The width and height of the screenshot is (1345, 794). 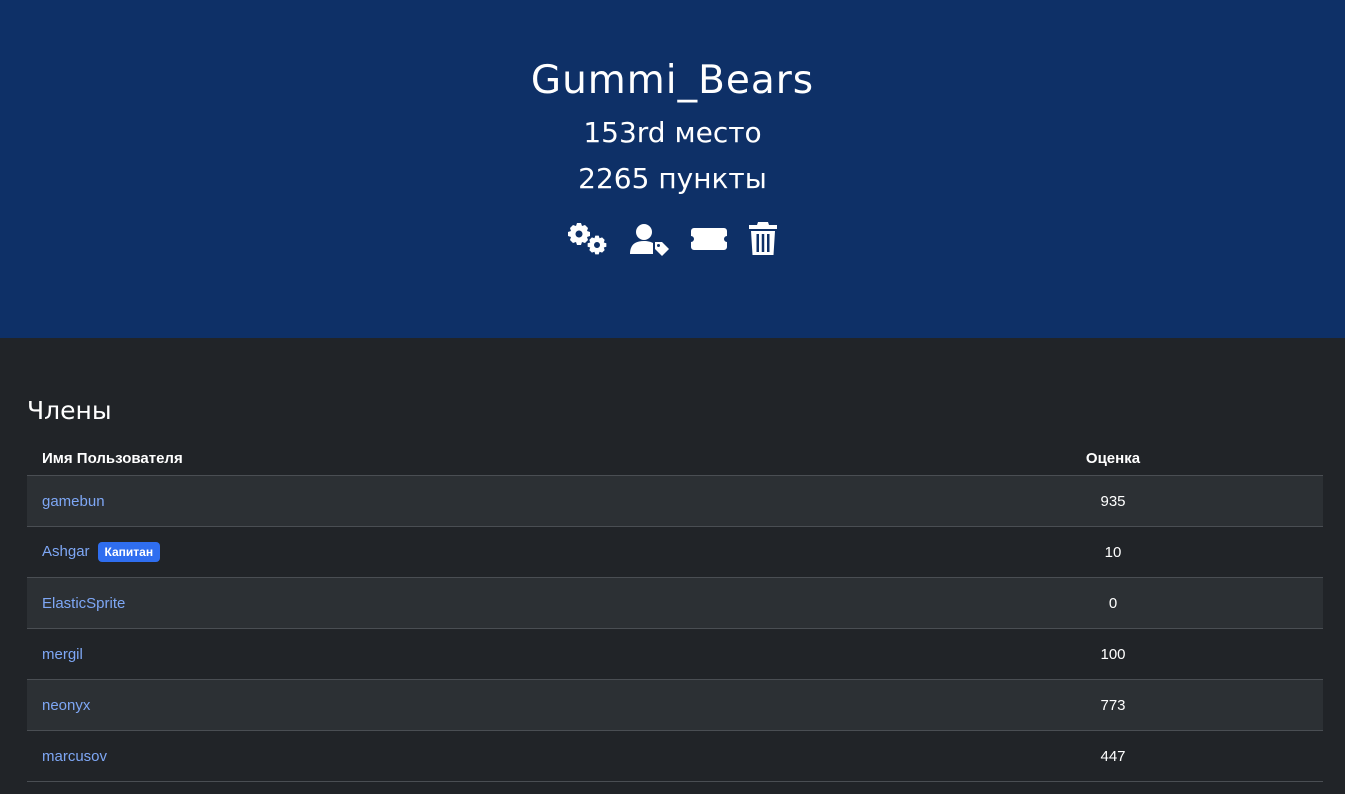 What do you see at coordinates (675, 552) in the screenshot?
I see `table-row: Ashgar Капитан 10` at bounding box center [675, 552].